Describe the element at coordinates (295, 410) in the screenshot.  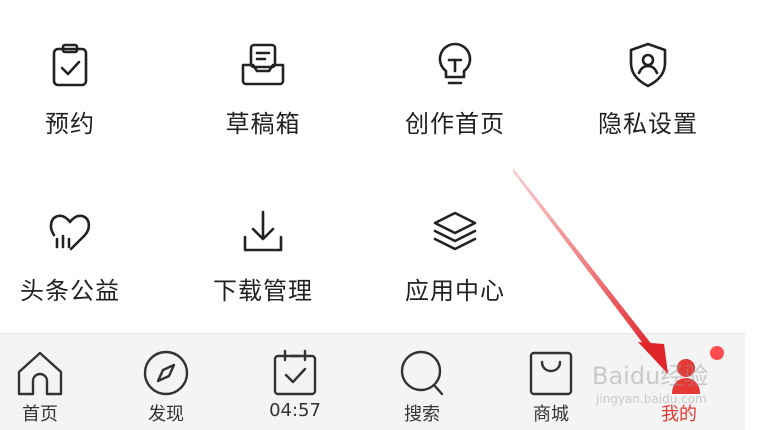
I see `tab-label: 04:57` at that location.